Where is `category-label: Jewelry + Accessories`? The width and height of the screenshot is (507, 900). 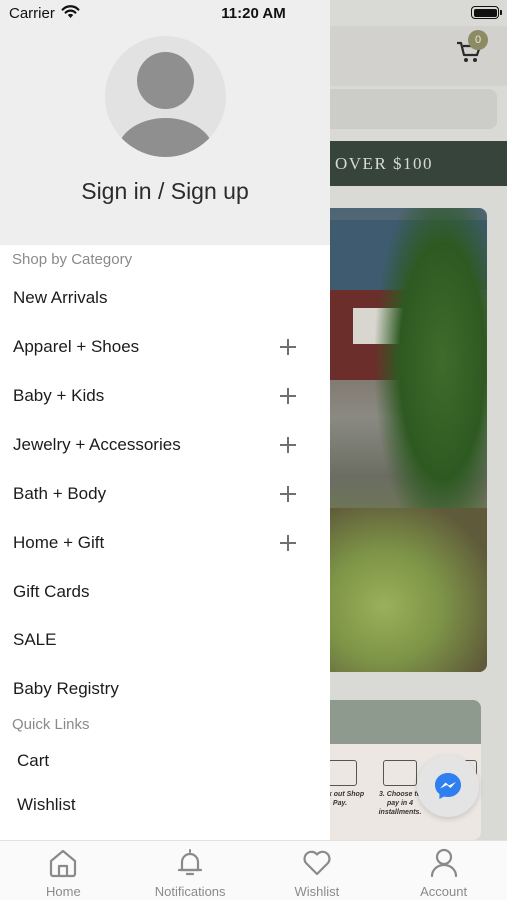 category-label: Jewelry + Accessories is located at coordinates (97, 444).